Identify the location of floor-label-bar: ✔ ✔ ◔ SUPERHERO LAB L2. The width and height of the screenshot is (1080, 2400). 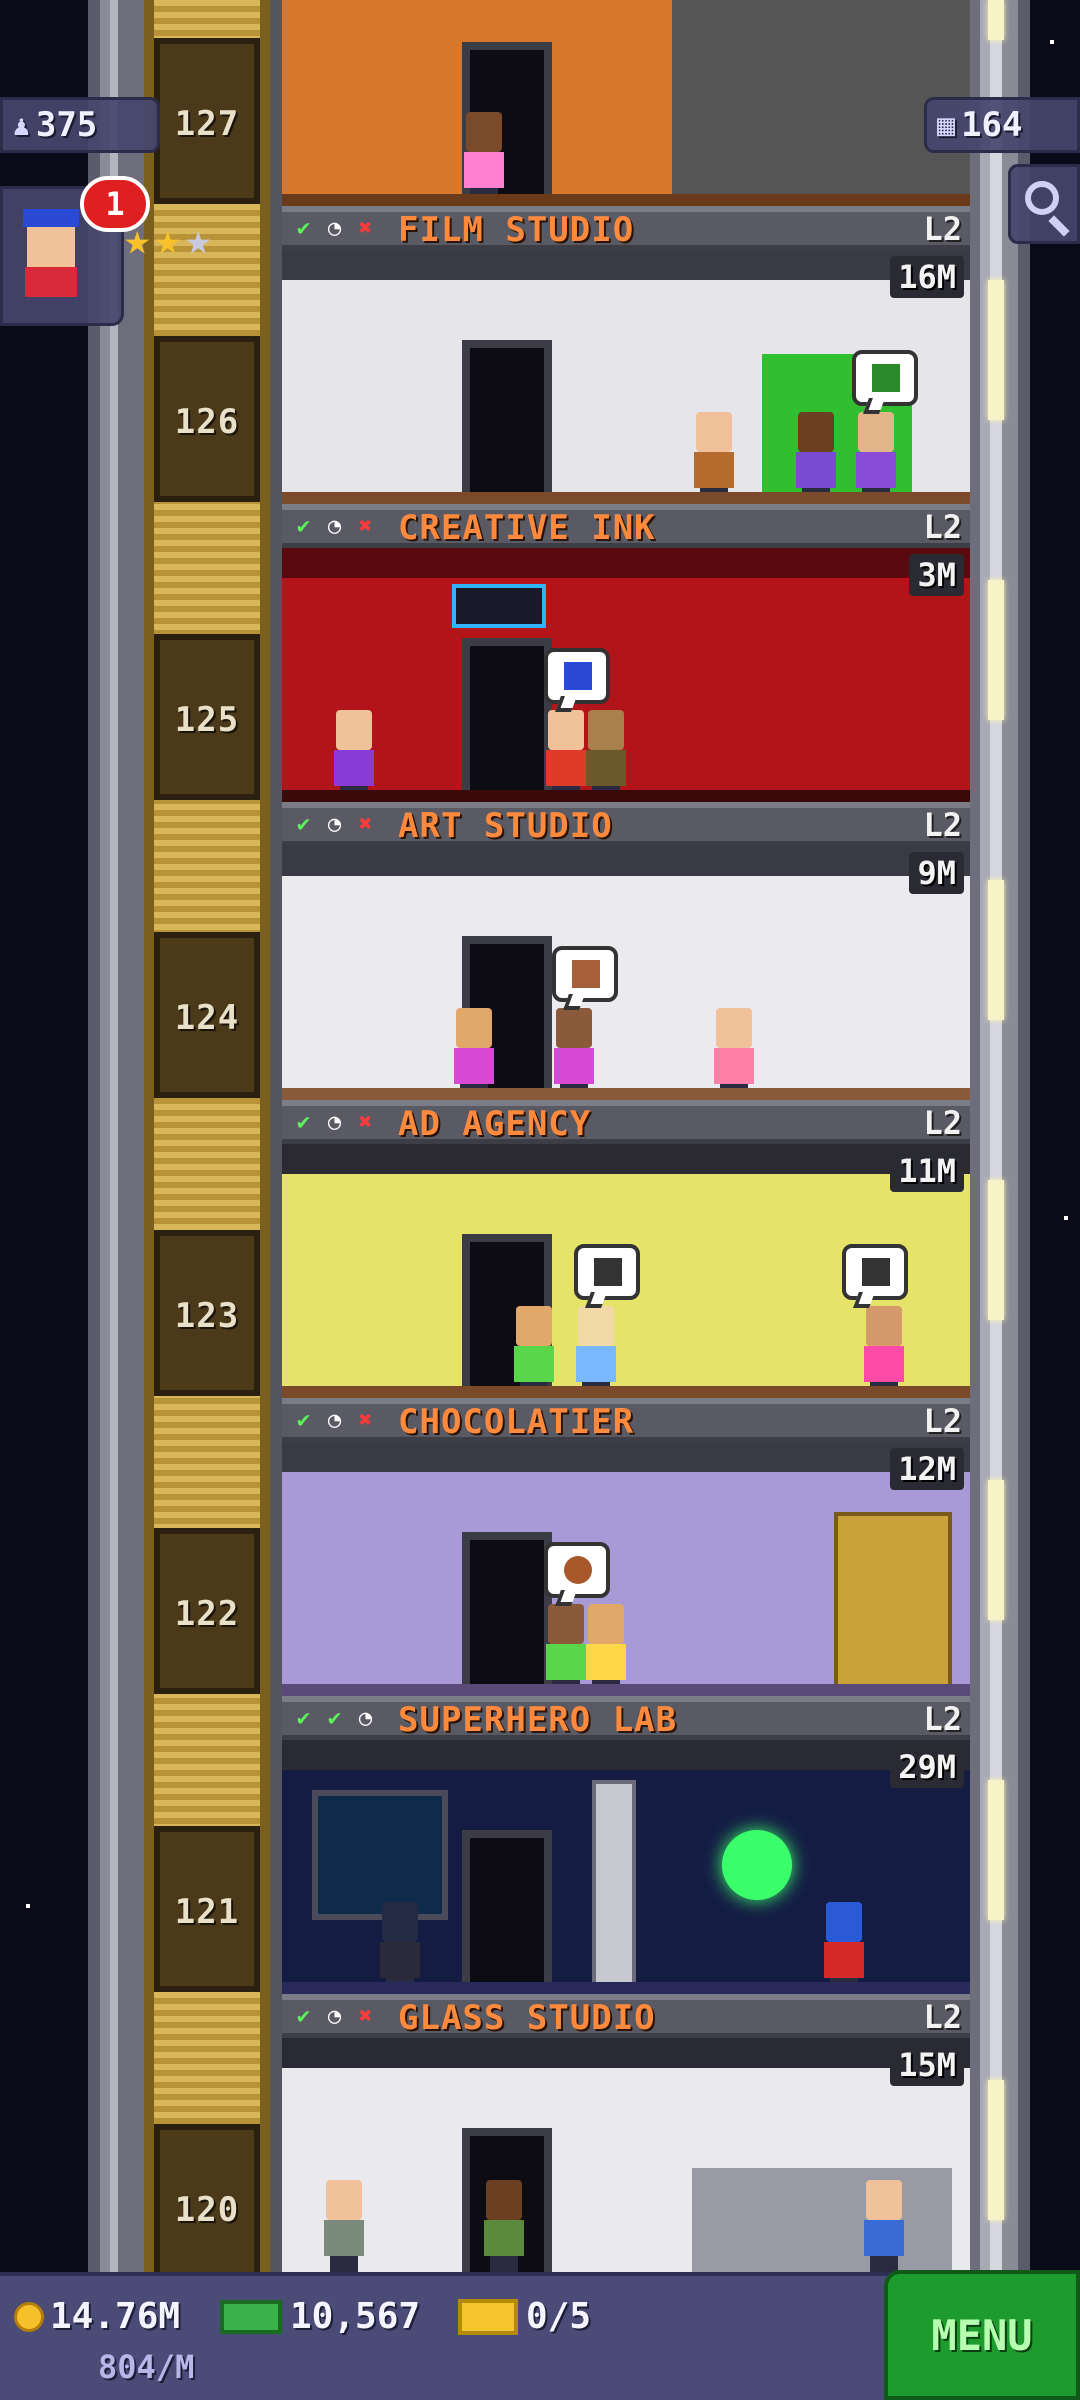
(626, 1718).